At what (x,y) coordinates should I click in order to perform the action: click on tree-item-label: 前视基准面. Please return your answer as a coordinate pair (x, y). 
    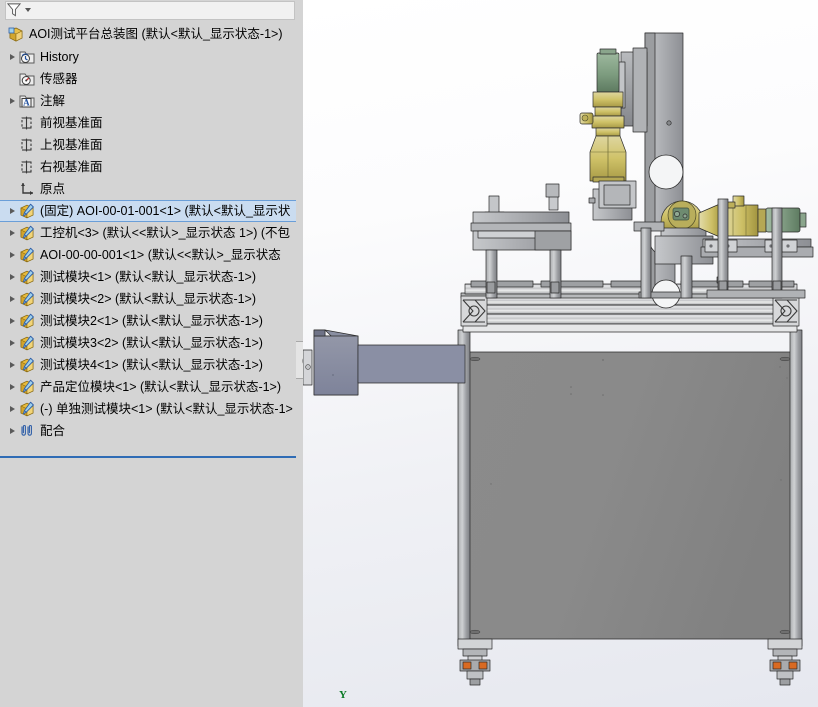
    Looking at the image, I should click on (71, 123).